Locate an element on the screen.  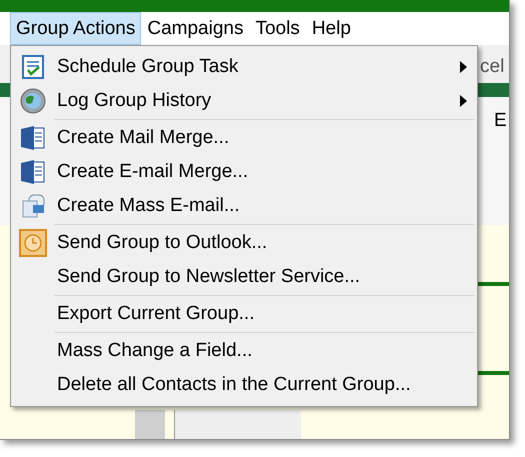
menu-bar-item: Group Actions is located at coordinates (76, 28).